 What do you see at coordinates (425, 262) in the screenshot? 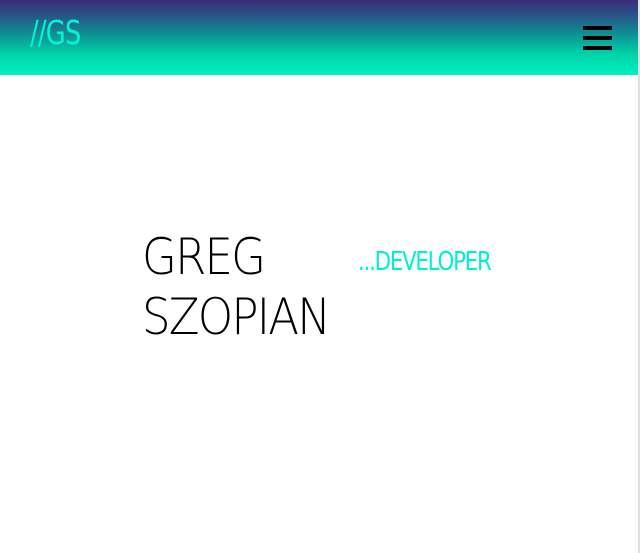
I see `hero-role: ...DEVELOPER` at bounding box center [425, 262].